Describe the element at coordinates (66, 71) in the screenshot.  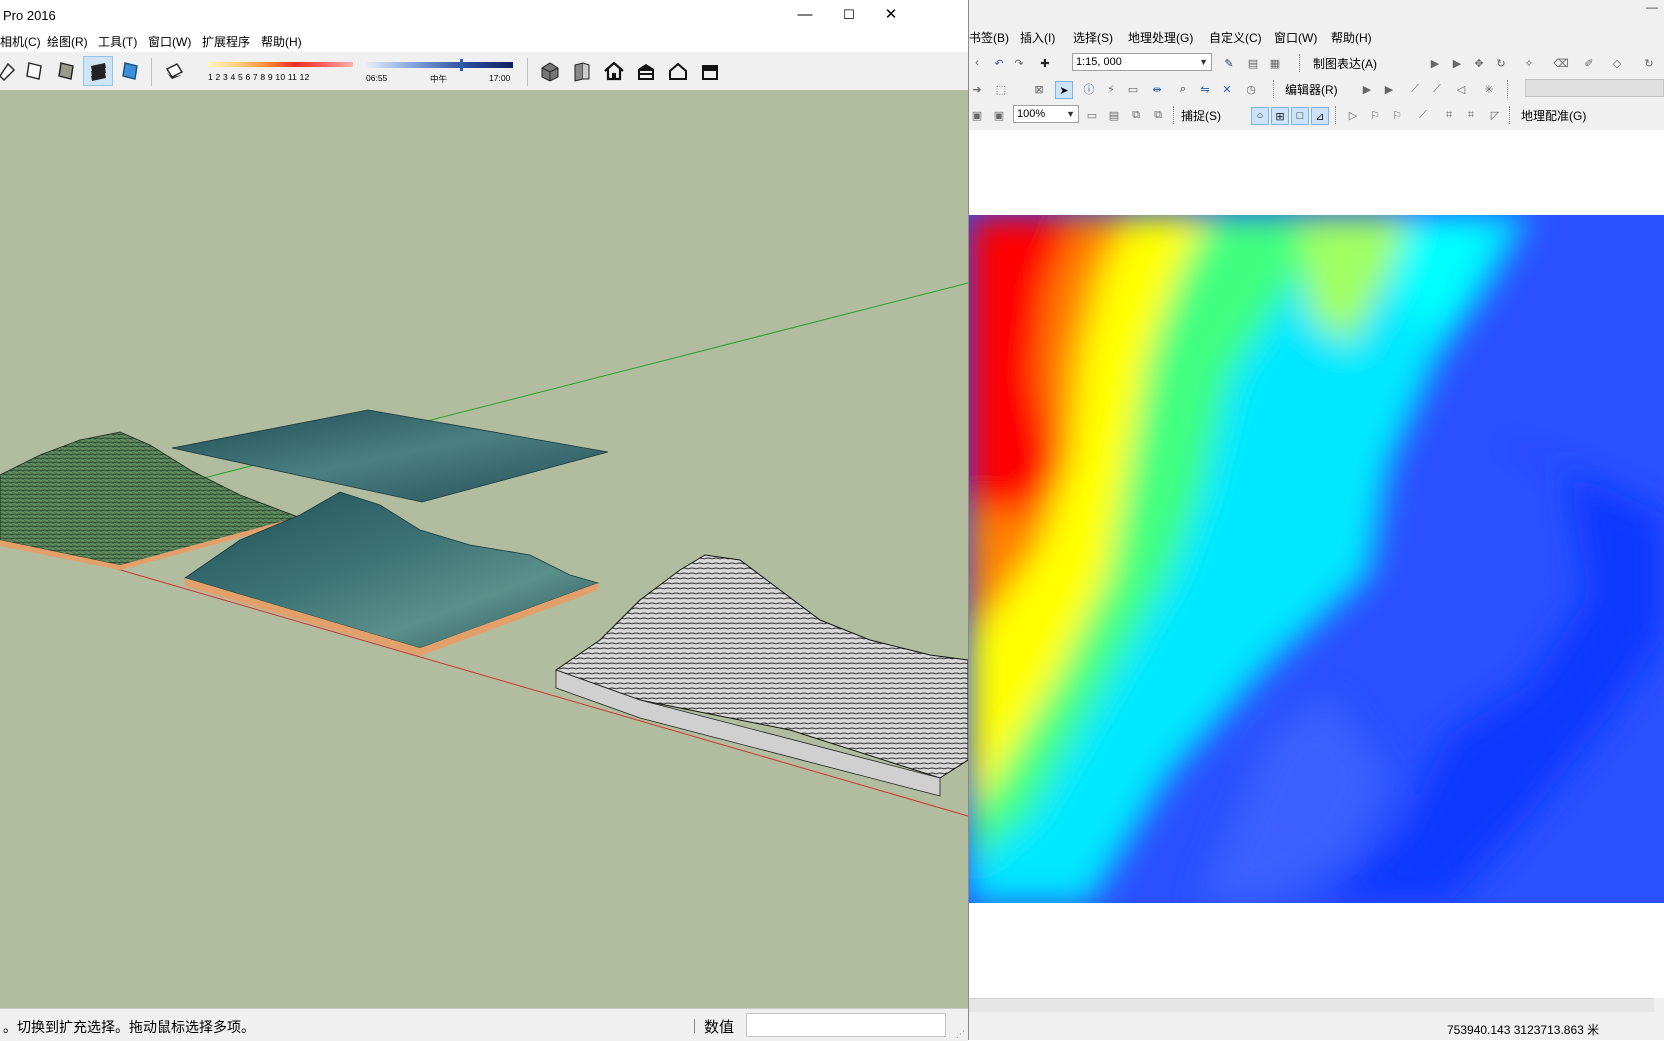
I see `shaded-style-icon` at that location.